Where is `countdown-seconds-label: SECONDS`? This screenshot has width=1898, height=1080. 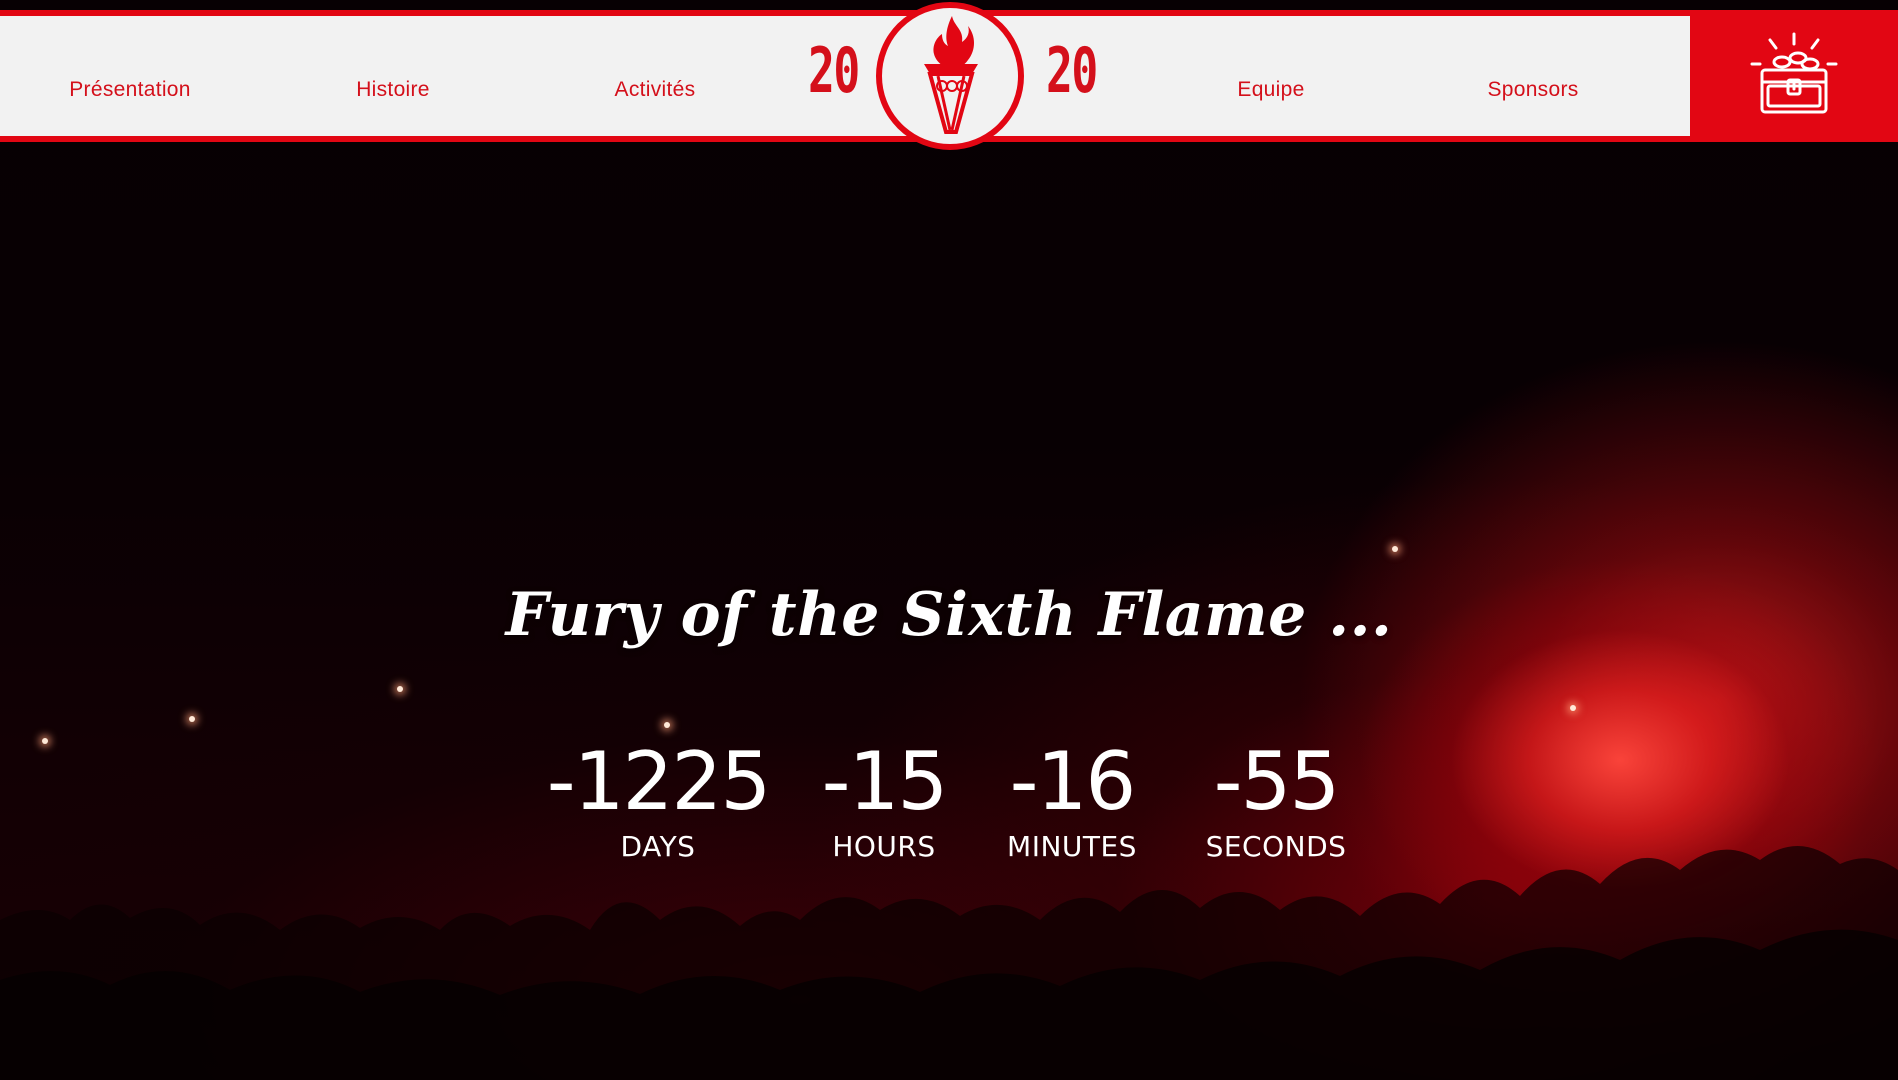
countdown-seconds-label: SECONDS is located at coordinates (1276, 846).